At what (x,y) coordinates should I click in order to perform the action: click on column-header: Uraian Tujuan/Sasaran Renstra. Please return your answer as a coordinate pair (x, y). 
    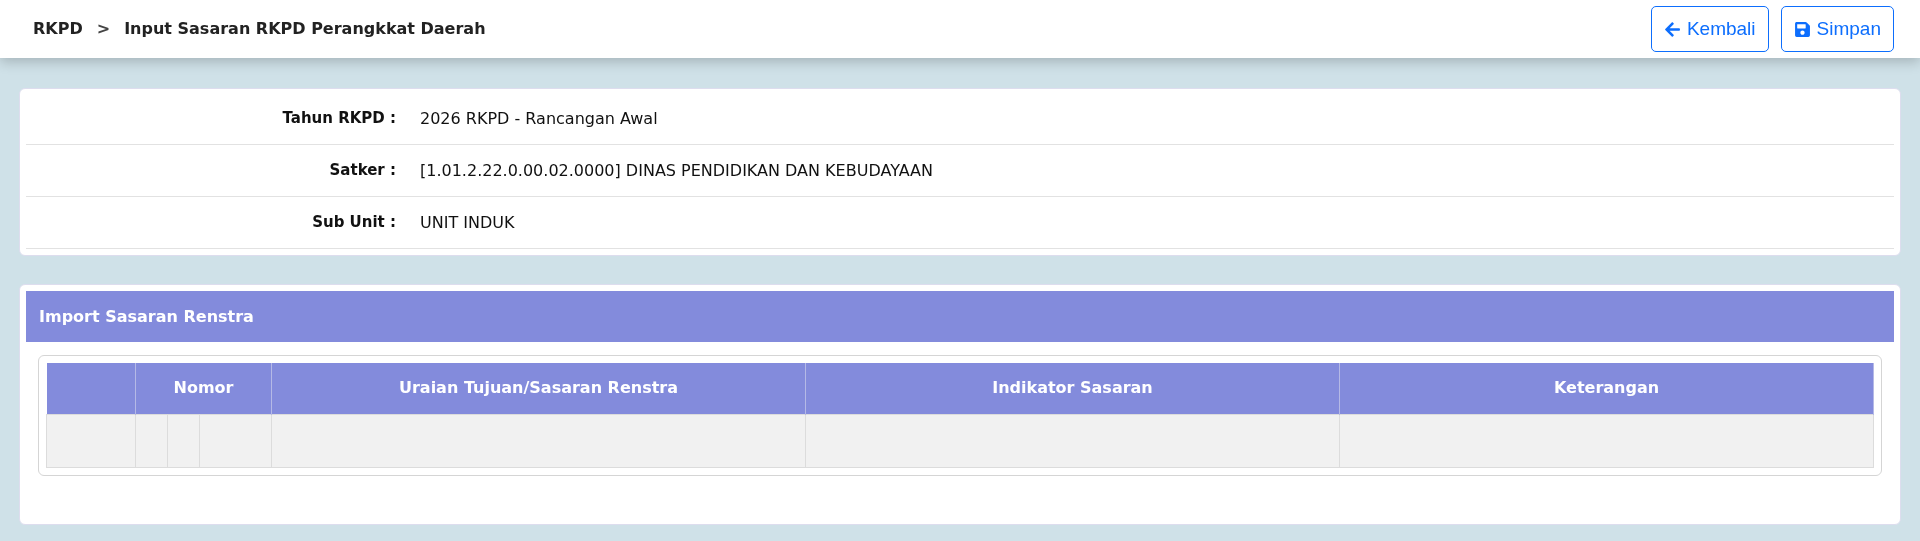
    Looking at the image, I should click on (538, 388).